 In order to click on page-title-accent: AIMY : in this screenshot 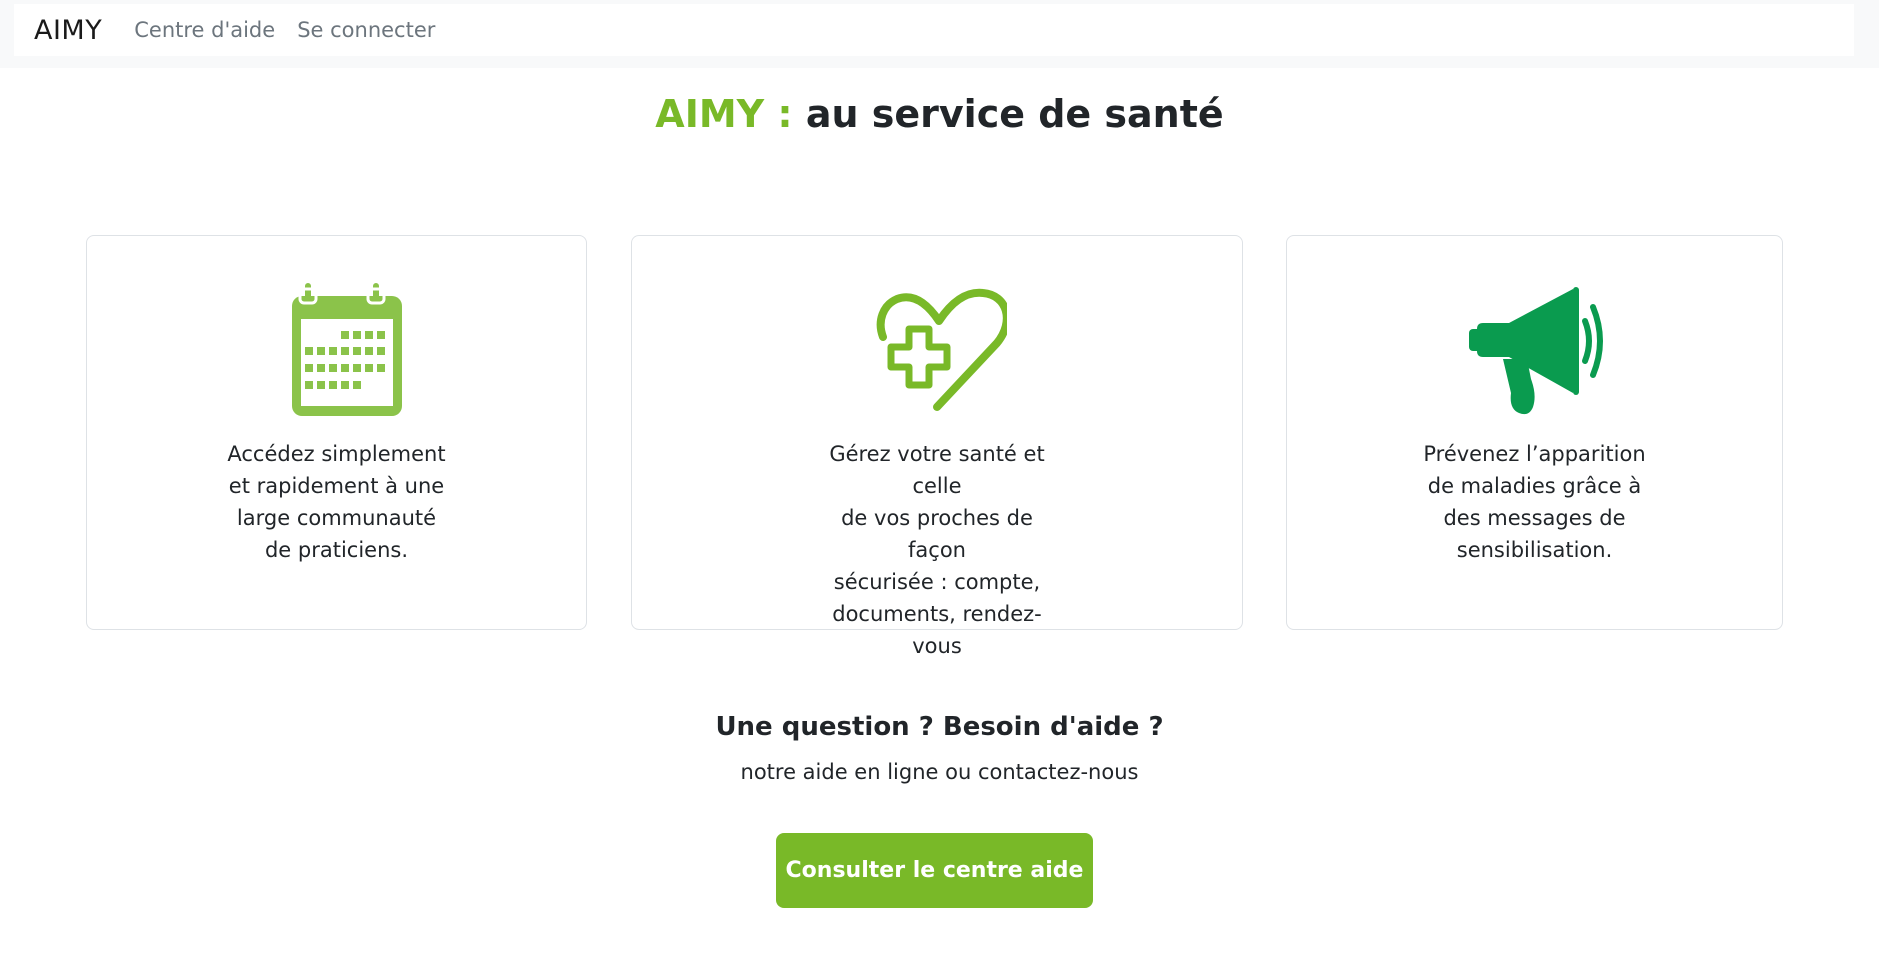, I will do `click(724, 114)`.